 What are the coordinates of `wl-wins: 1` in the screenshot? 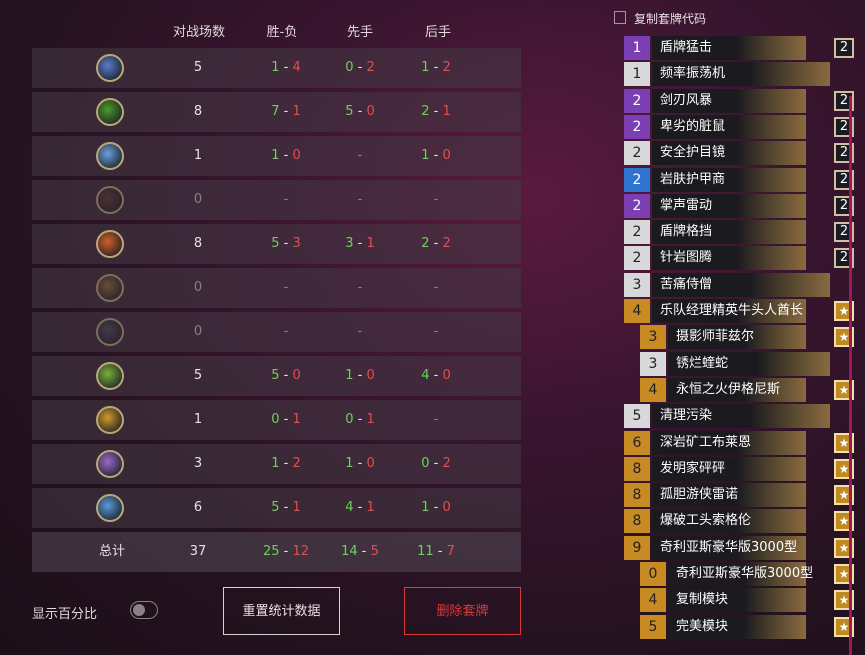 It's located at (275, 155).